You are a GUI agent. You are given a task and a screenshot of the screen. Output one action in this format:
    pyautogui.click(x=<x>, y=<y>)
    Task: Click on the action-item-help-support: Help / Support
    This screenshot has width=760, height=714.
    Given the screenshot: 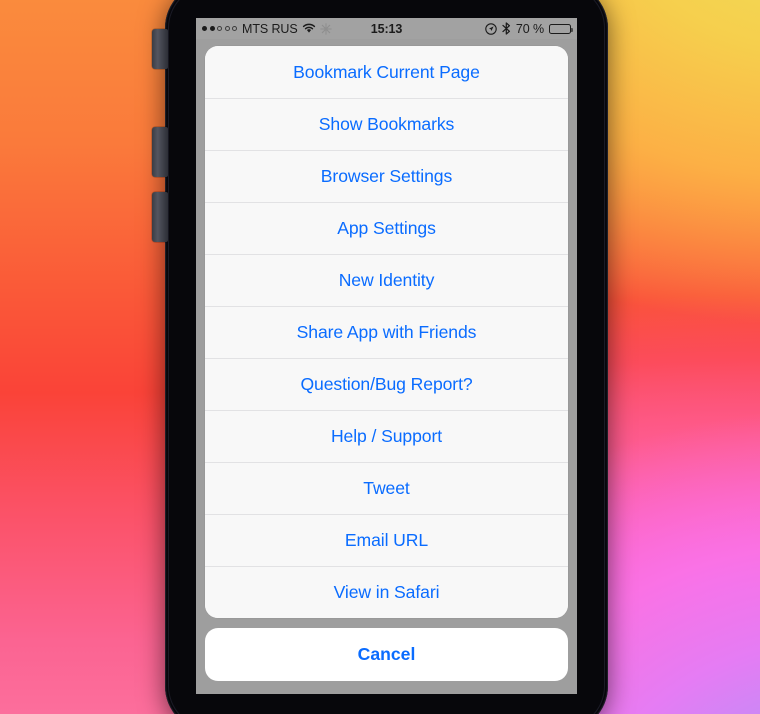 What is the action you would take?
    pyautogui.click(x=386, y=436)
    